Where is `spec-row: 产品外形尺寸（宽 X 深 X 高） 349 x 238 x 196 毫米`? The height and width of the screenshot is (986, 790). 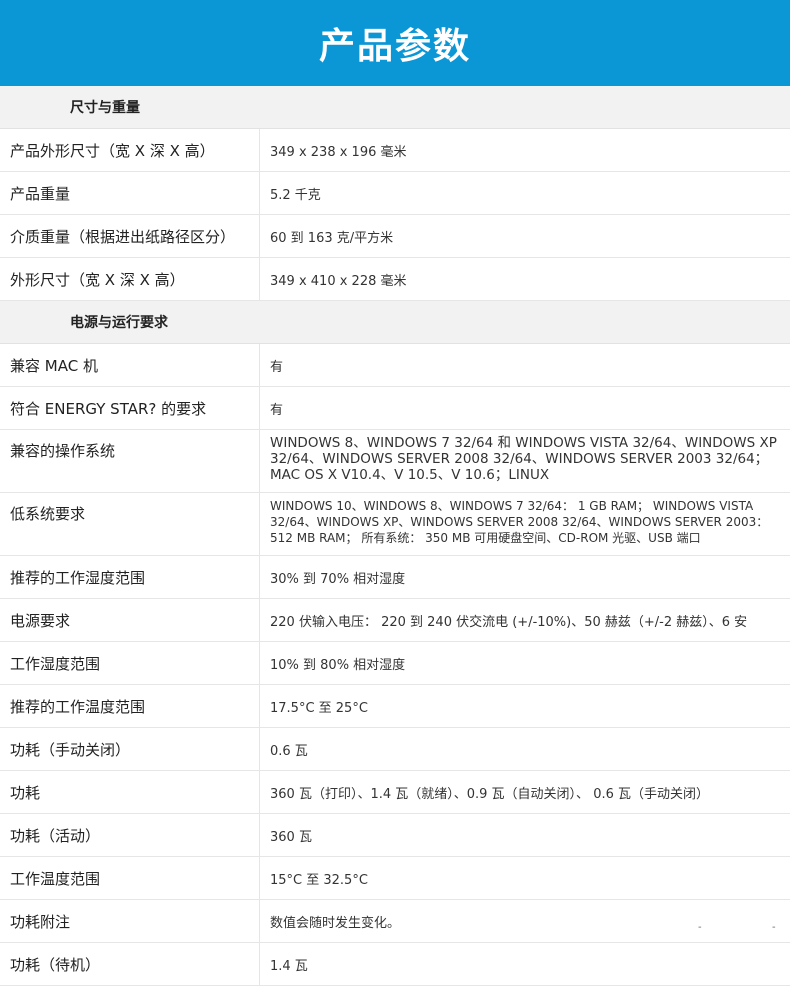 spec-row: 产品外形尺寸（宽 X 深 X 高） 349 x 238 x 196 毫米 is located at coordinates (395, 150).